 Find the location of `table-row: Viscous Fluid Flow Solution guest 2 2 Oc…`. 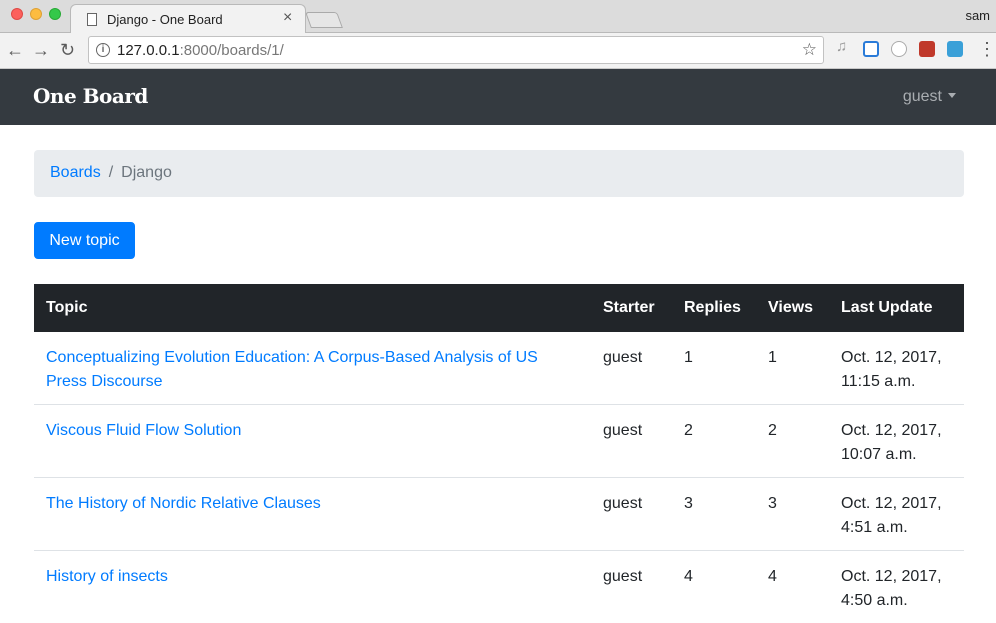

table-row: Viscous Fluid Flow Solution guest 2 2 Oc… is located at coordinates (499, 441).